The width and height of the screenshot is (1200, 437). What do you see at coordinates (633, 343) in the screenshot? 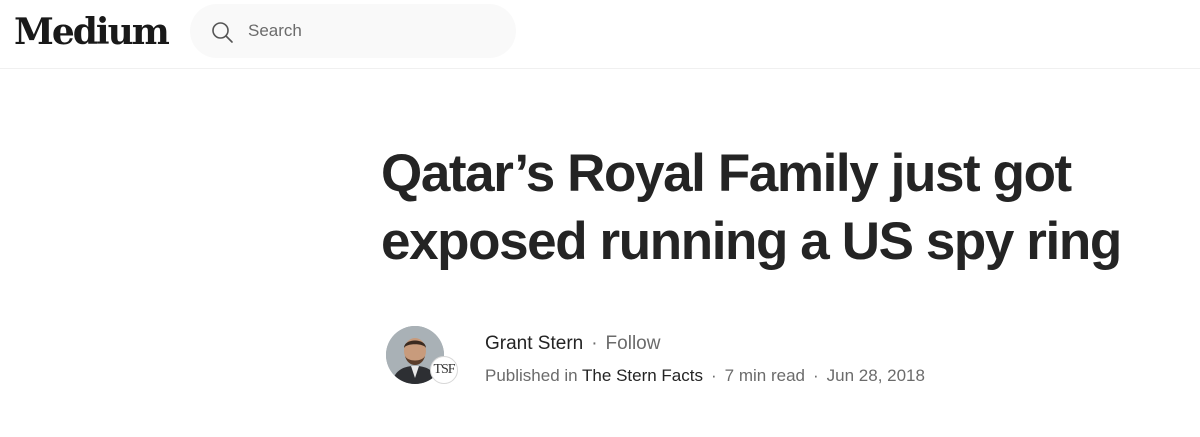
I see `follow-button: Follow` at bounding box center [633, 343].